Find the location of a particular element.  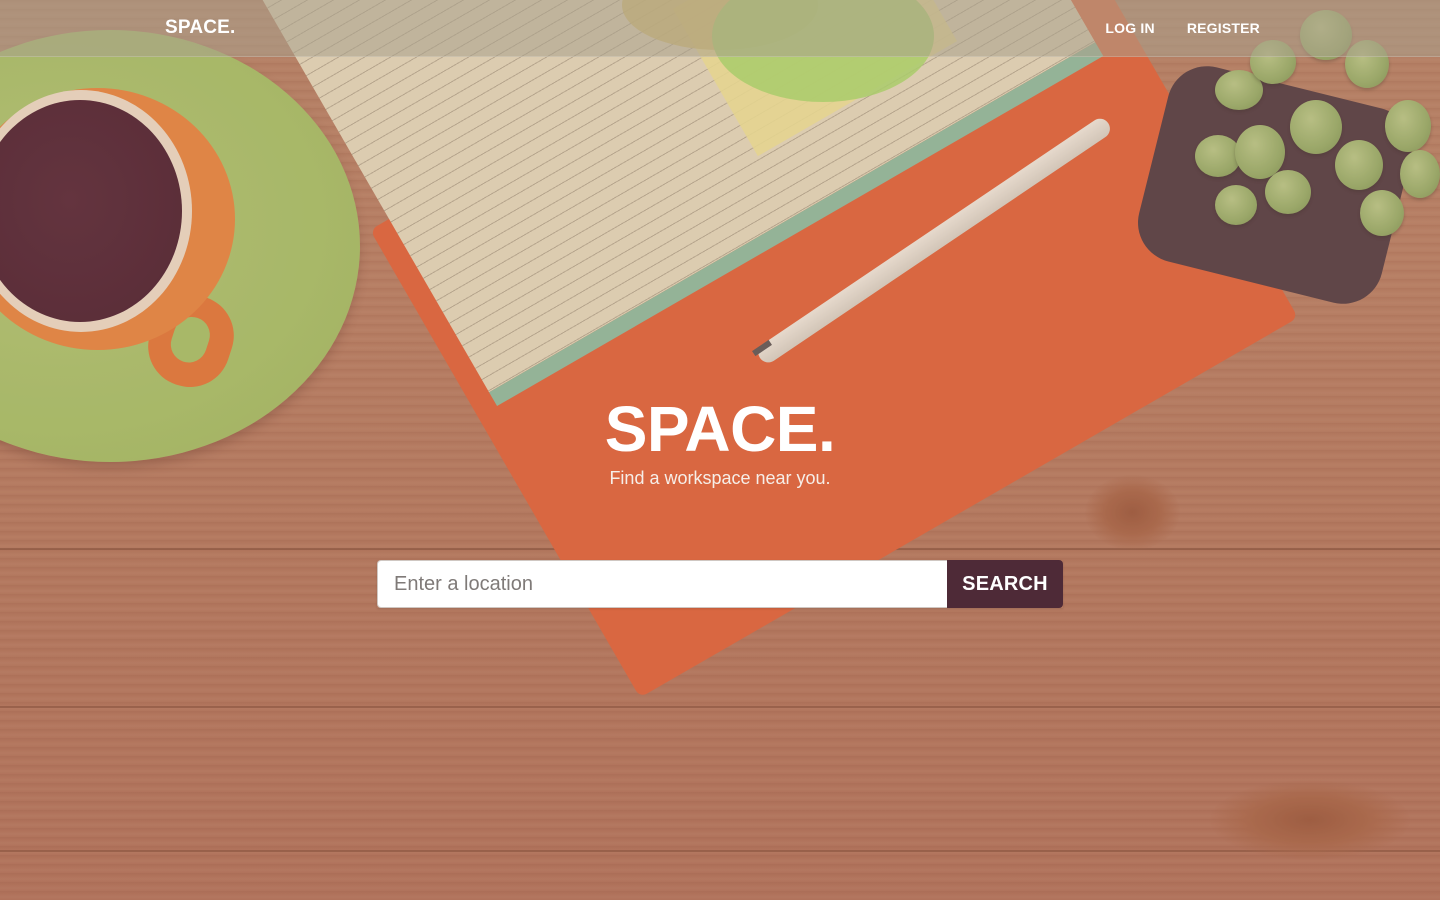

top-navbar: SPACE. LOG IN REGISTER is located at coordinates (720, 28).